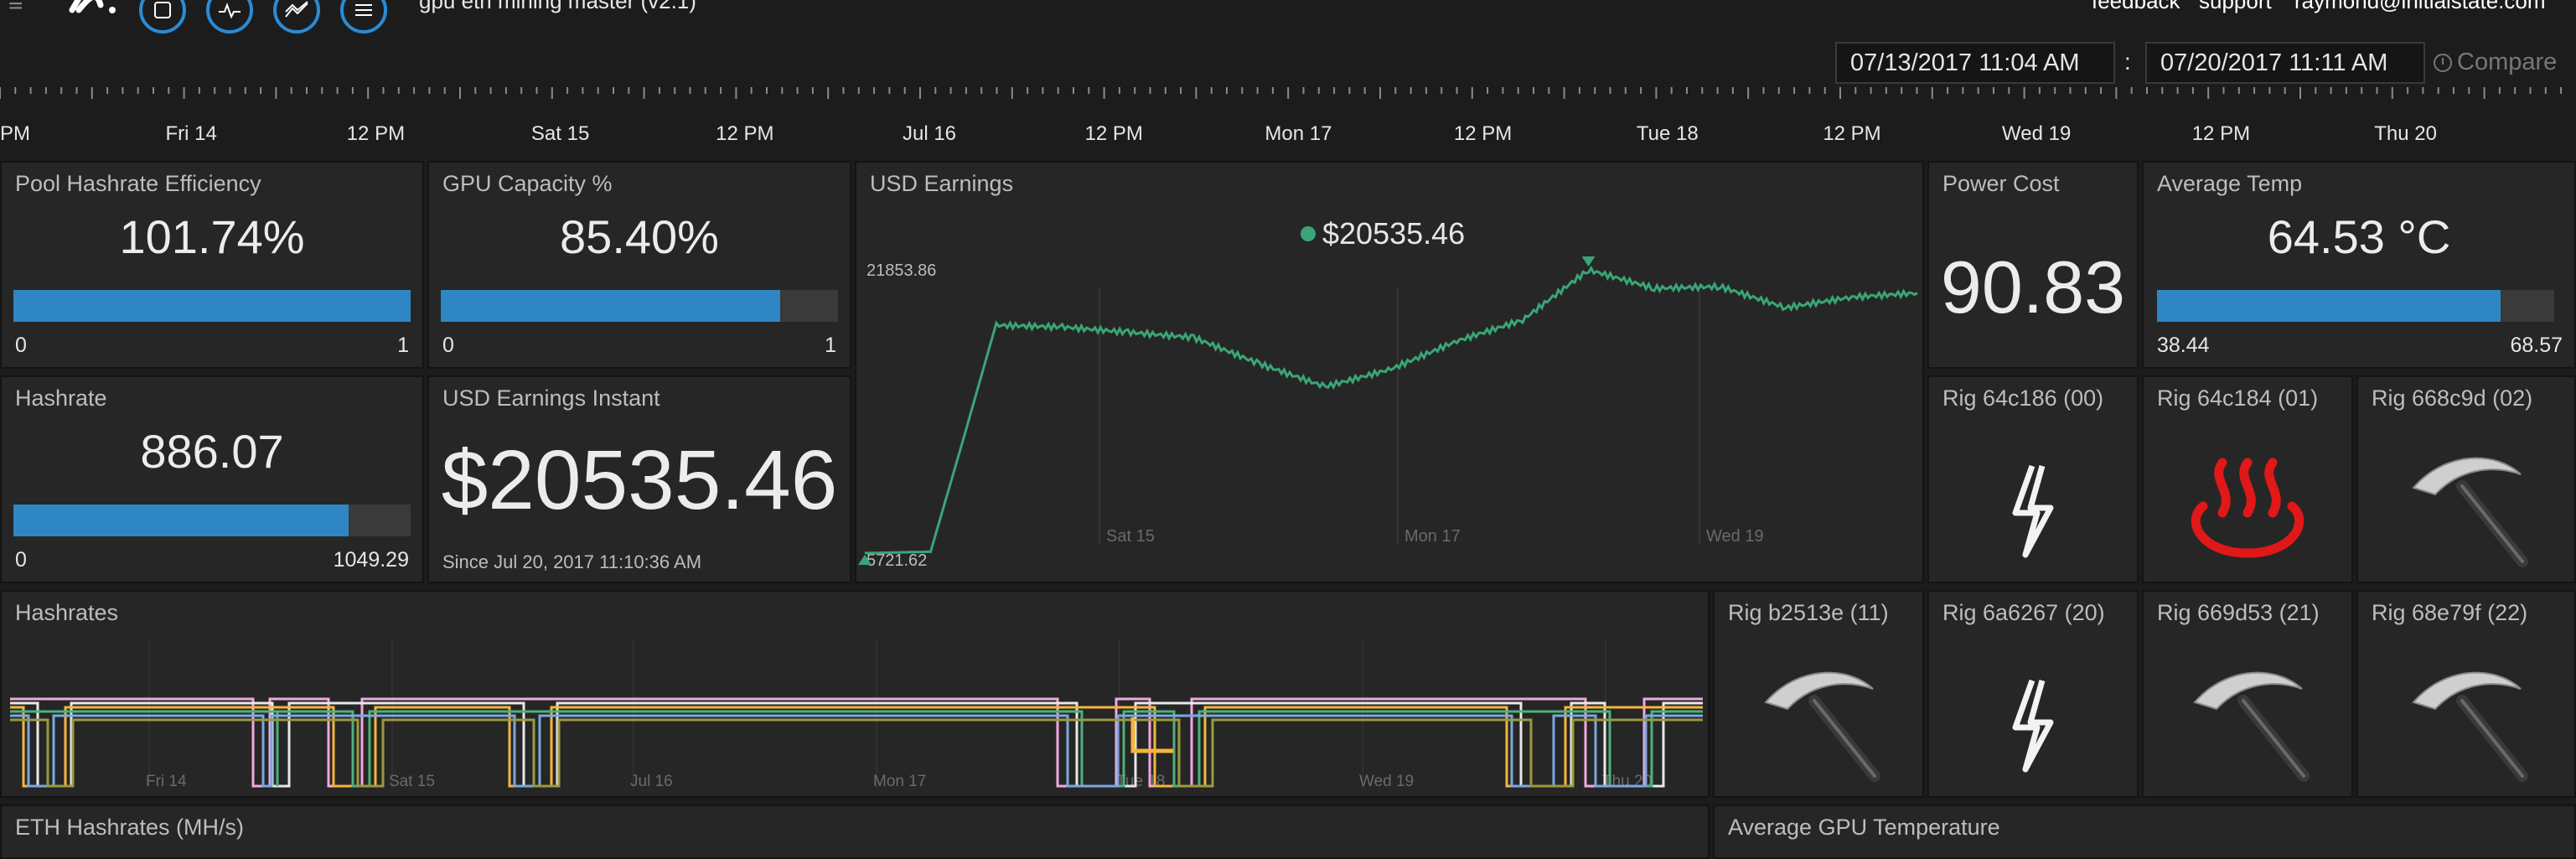 Image resolution: width=2576 pixels, height=859 pixels. Describe the element at coordinates (527, 183) in the screenshot. I see `tile-title: GPU Capacity %` at that location.